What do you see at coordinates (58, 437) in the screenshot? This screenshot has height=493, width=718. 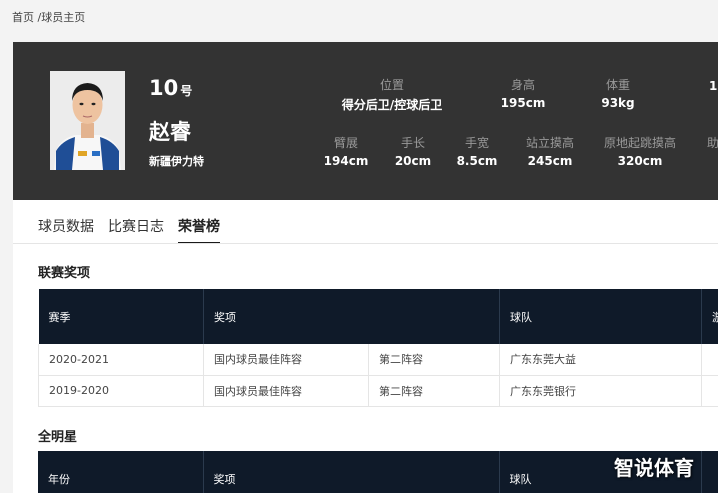 I see `all-star-title: 全明星` at bounding box center [58, 437].